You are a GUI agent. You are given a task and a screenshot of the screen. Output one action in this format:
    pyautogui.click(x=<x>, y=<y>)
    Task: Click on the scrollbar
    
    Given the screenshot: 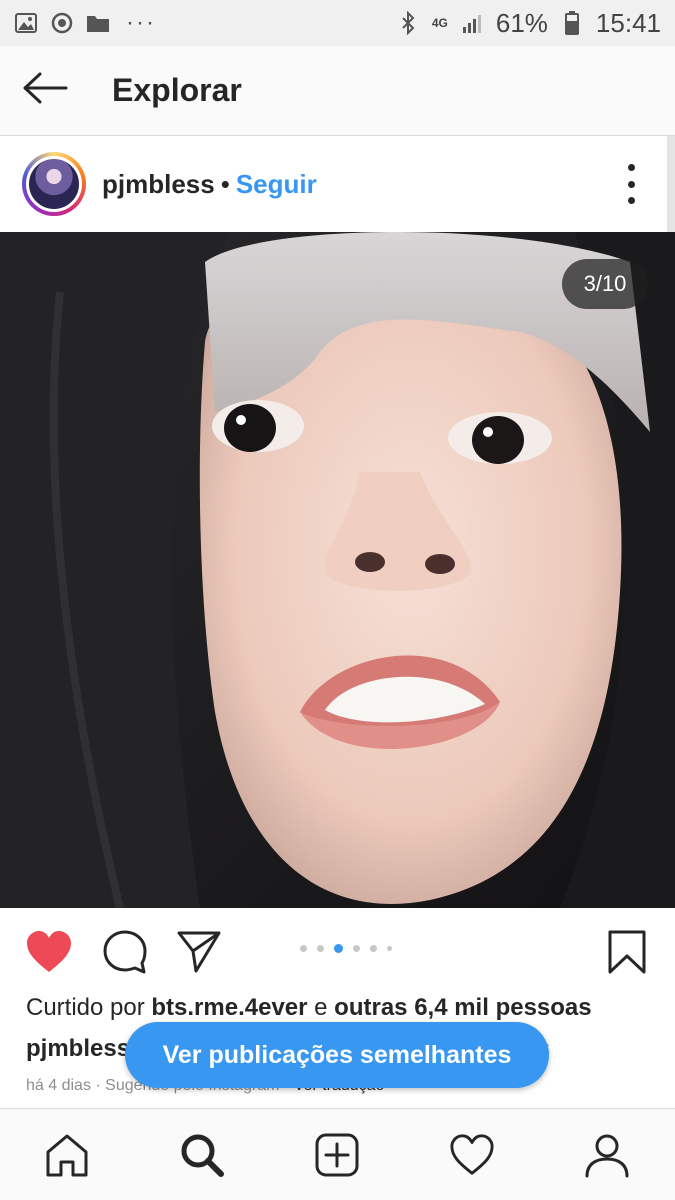 What is the action you would take?
    pyautogui.click(x=671, y=184)
    